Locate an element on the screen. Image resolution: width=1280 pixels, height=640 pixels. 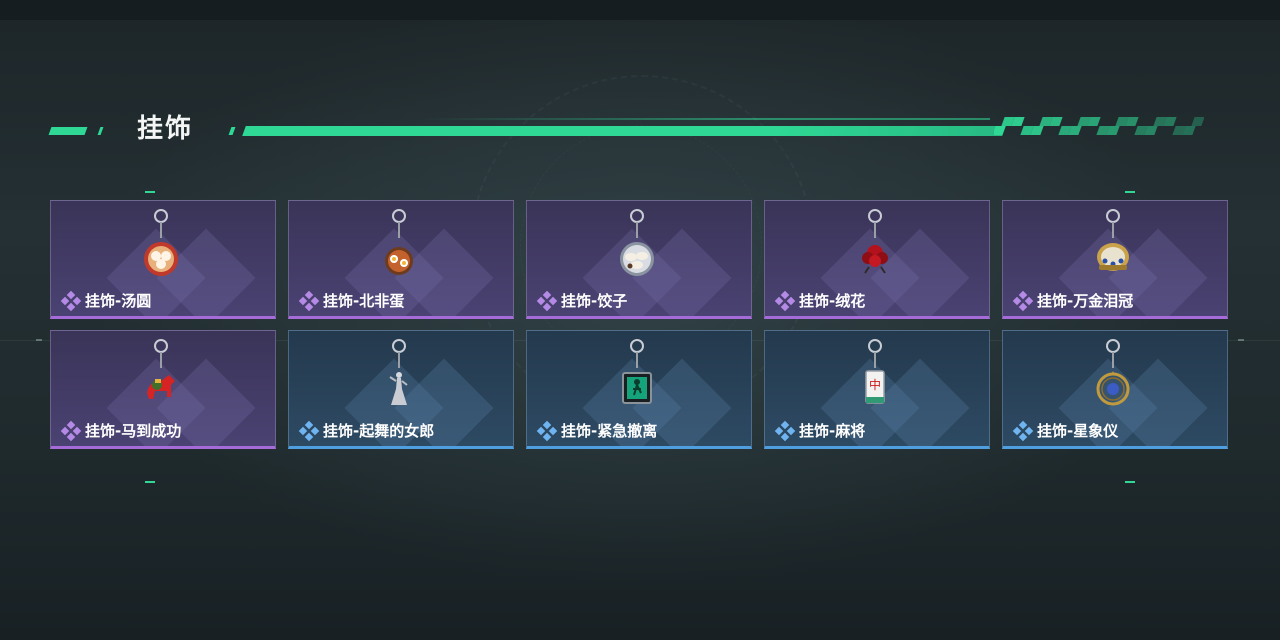
shakshuka-pan-icon is located at coordinates (399, 257).